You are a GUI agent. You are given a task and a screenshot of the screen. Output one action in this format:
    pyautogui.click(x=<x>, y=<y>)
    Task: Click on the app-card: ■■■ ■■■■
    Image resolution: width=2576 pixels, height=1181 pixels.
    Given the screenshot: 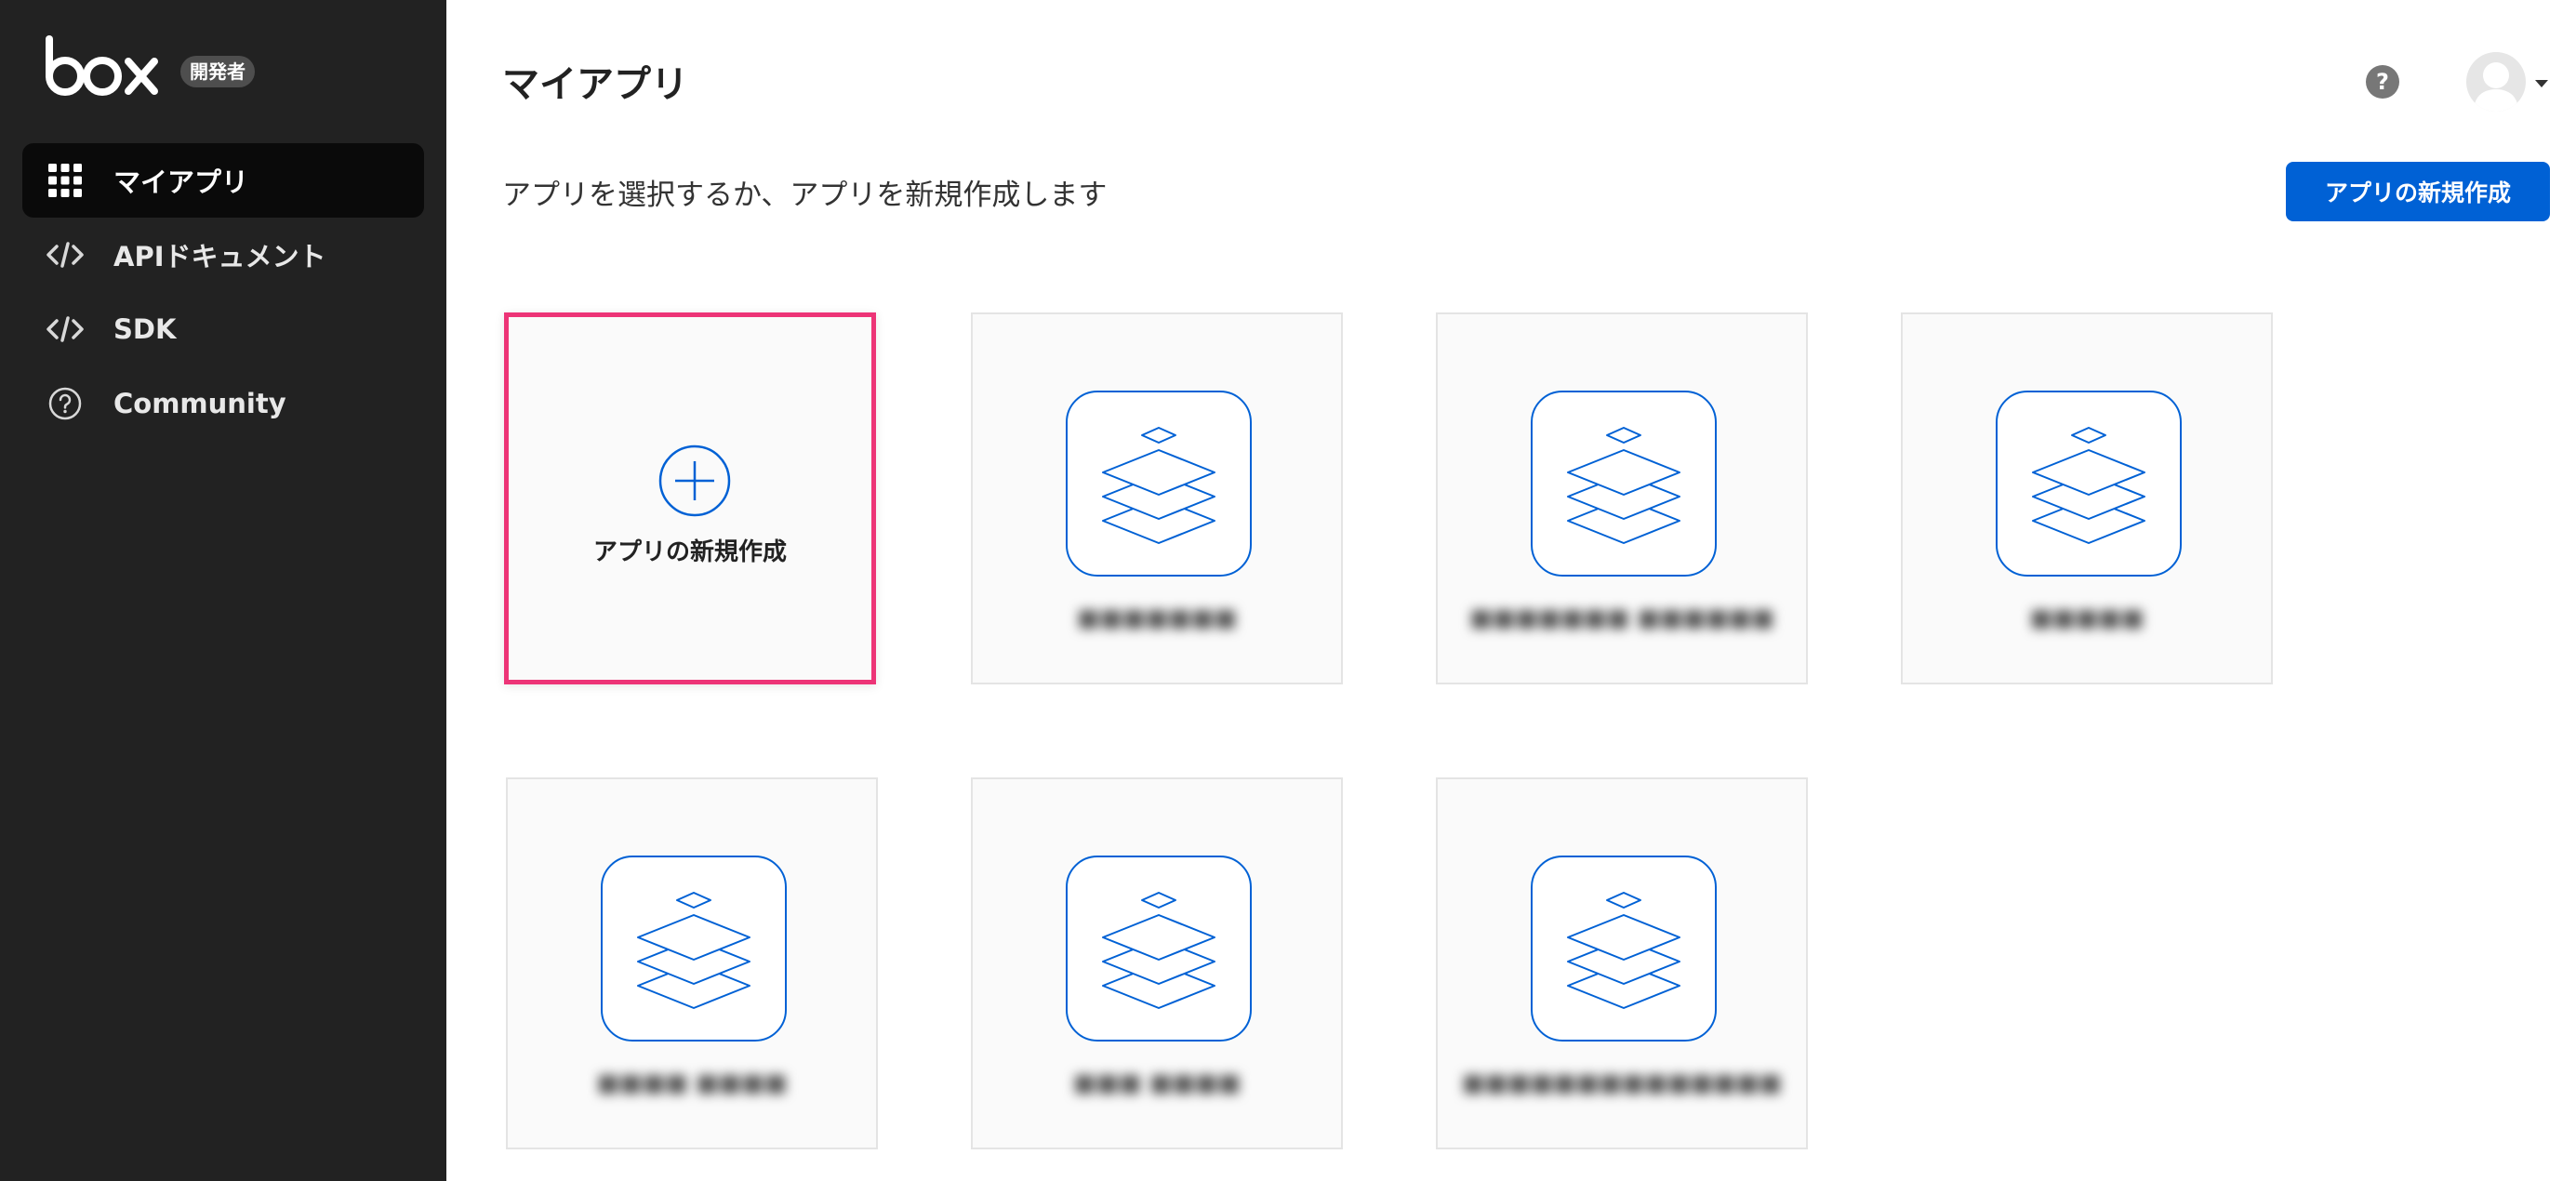 What is the action you would take?
    pyautogui.click(x=1157, y=963)
    